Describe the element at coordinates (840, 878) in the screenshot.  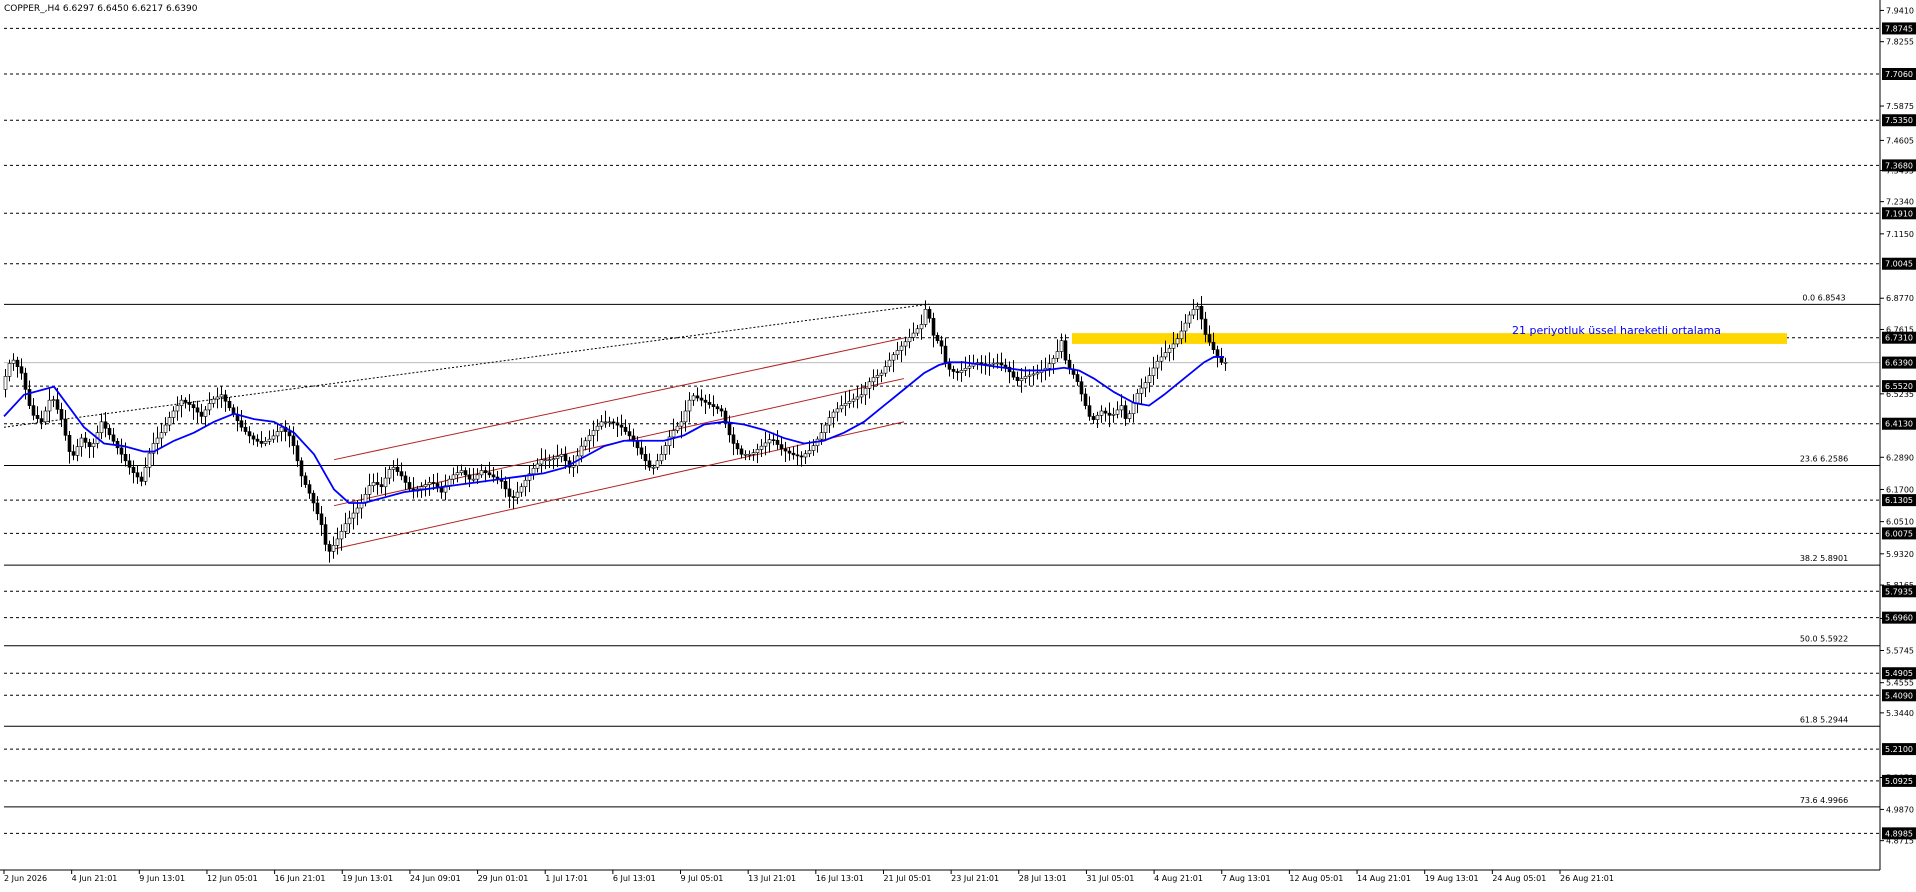
I see `x-tick-label: 16 Jul 13:01` at that location.